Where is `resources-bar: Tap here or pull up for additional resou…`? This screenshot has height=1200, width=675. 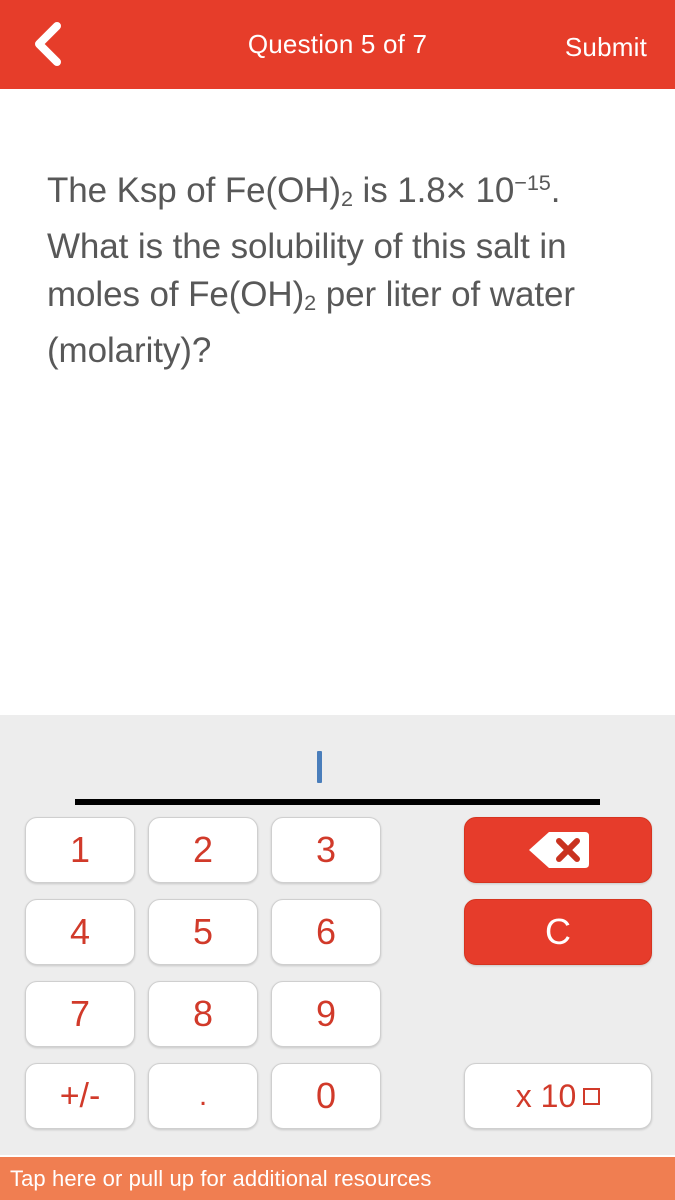
resources-bar: Tap here or pull up for additional resou… is located at coordinates (337, 1178).